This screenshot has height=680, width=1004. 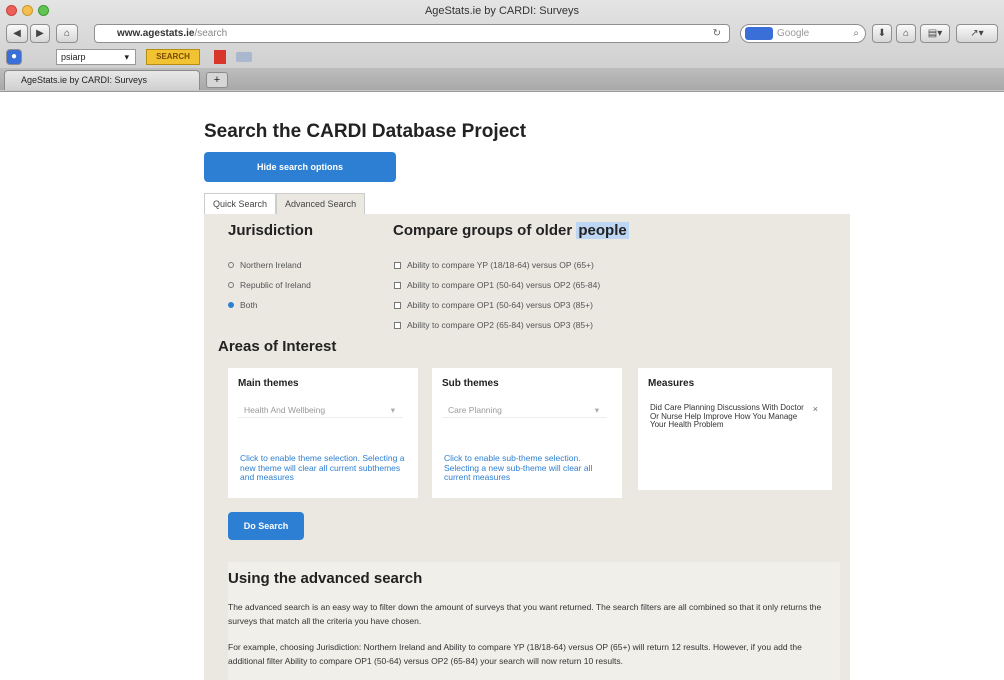 I want to click on radio-icon-selected, so click(x=231, y=305).